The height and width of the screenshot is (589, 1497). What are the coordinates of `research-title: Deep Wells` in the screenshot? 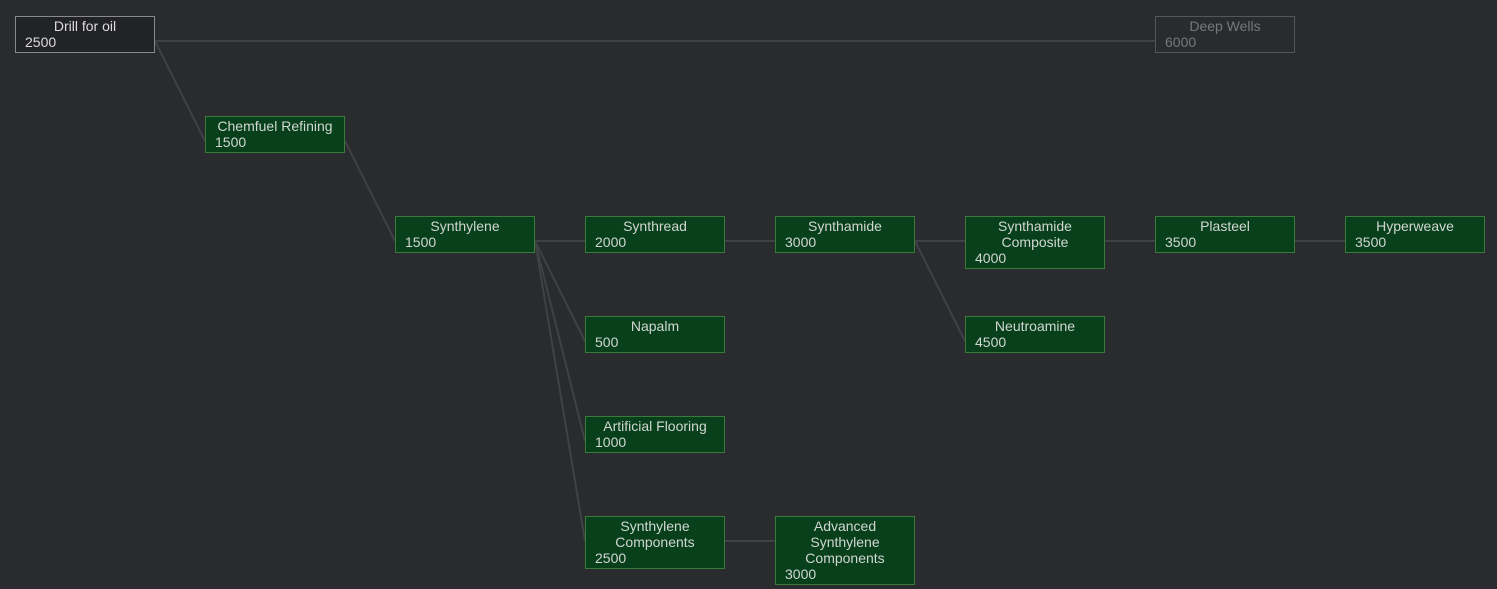 It's located at (1225, 26).